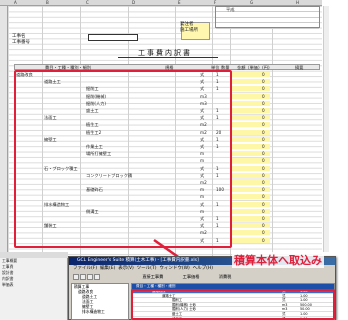 This screenshot has width=348, height=320. I want to click on col-a: A, so click(15, 2).